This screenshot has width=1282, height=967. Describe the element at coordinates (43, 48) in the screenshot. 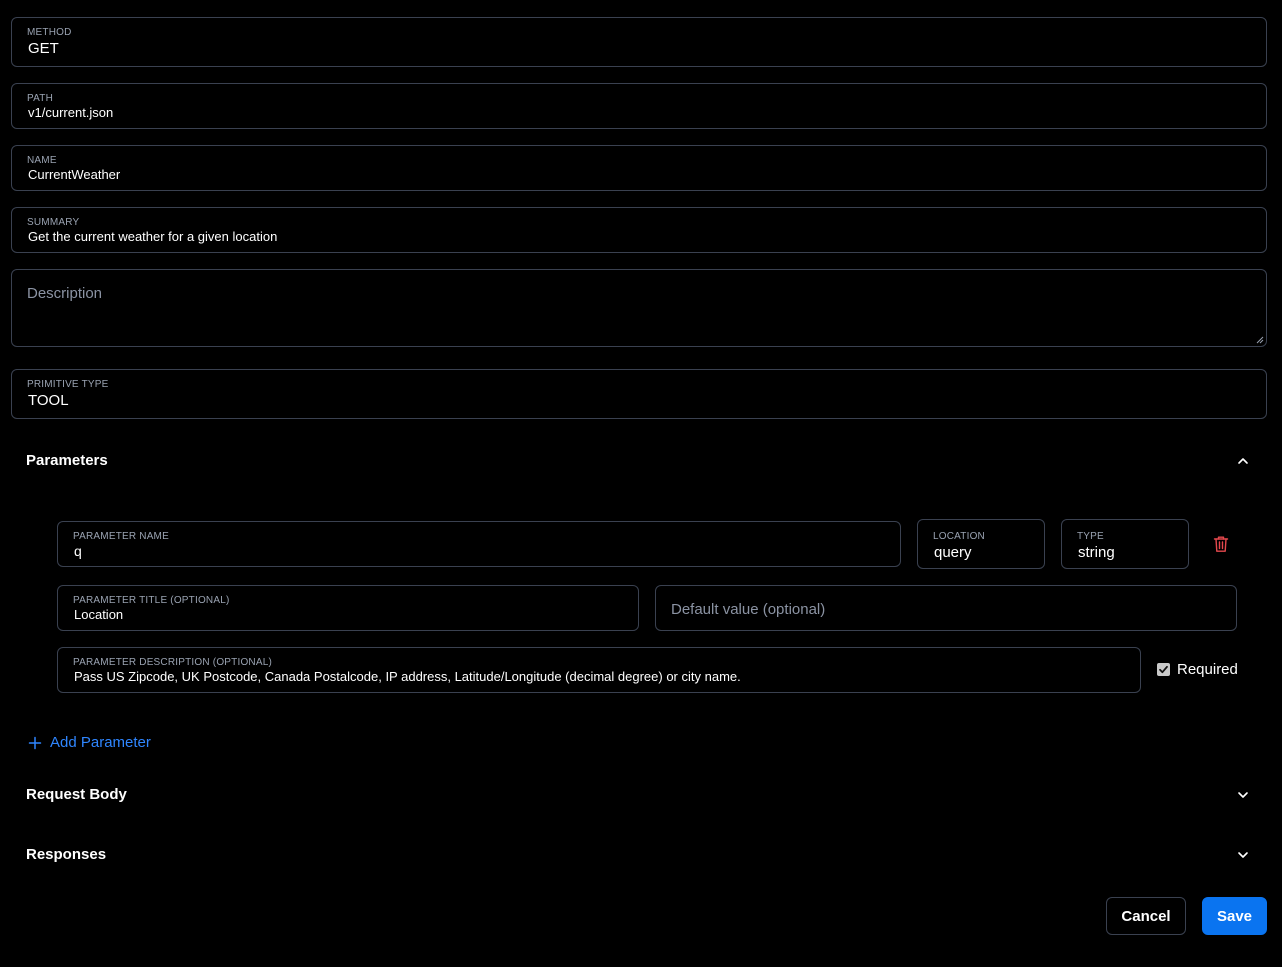

I see `method-value: GET` at that location.